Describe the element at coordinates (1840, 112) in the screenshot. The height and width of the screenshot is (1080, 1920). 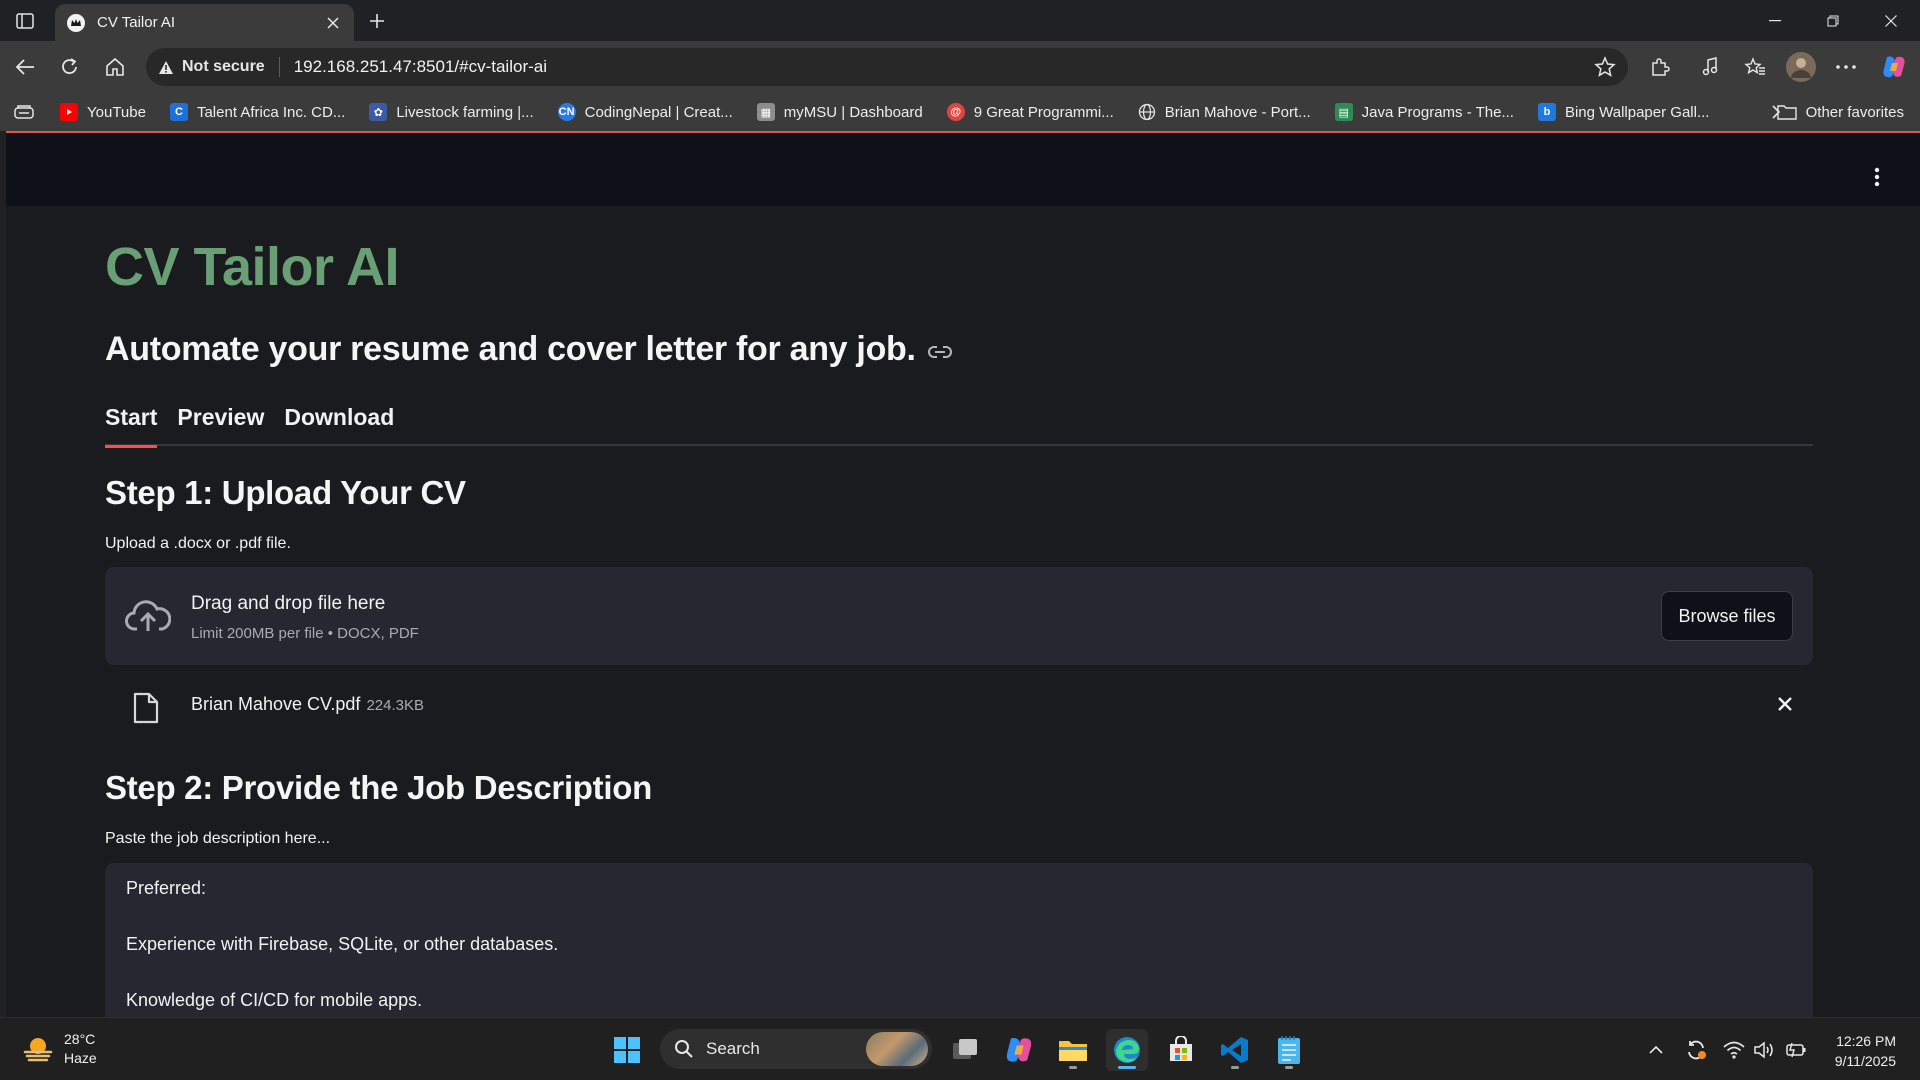
I see `other-favorites: Other favorites` at that location.